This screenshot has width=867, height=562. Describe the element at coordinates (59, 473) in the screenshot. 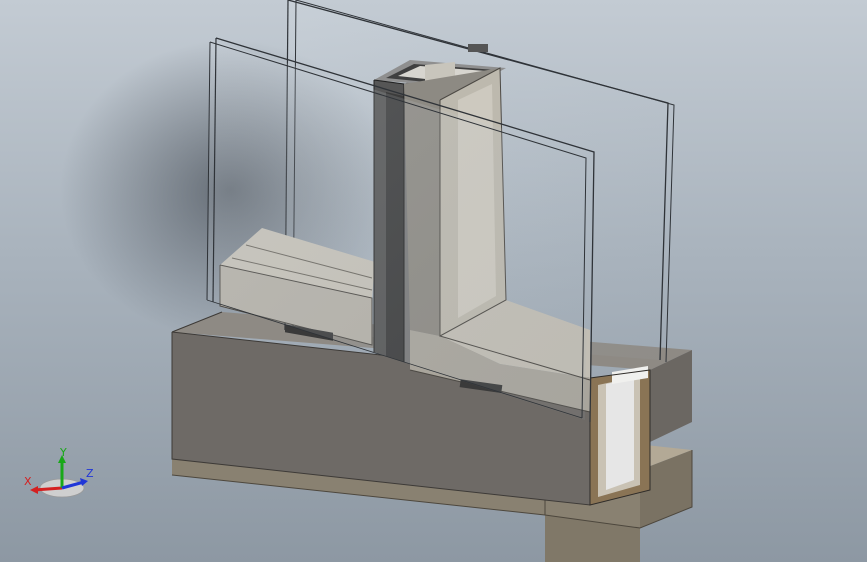

I see `reference-triad: X Y Z` at that location.